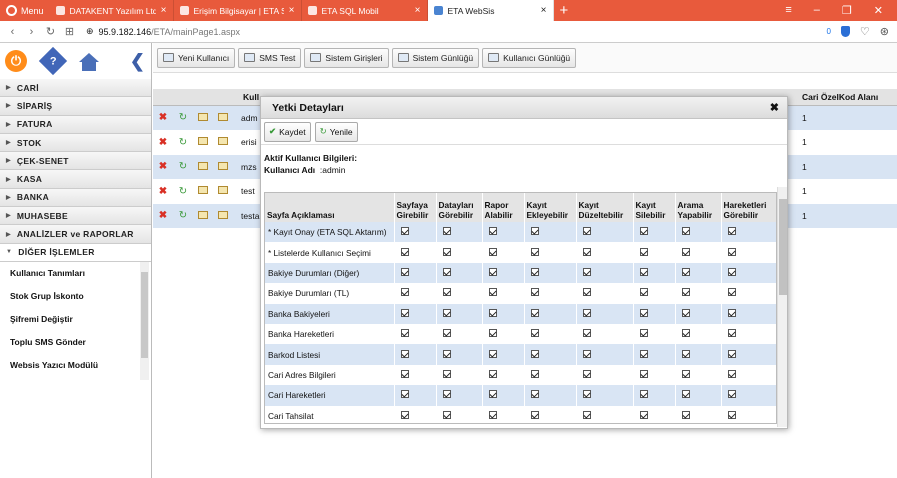 The image size is (897, 478). I want to click on browser-tab: DATAKENT Yazılım Ltd. Şti. ×, so click(112, 10).